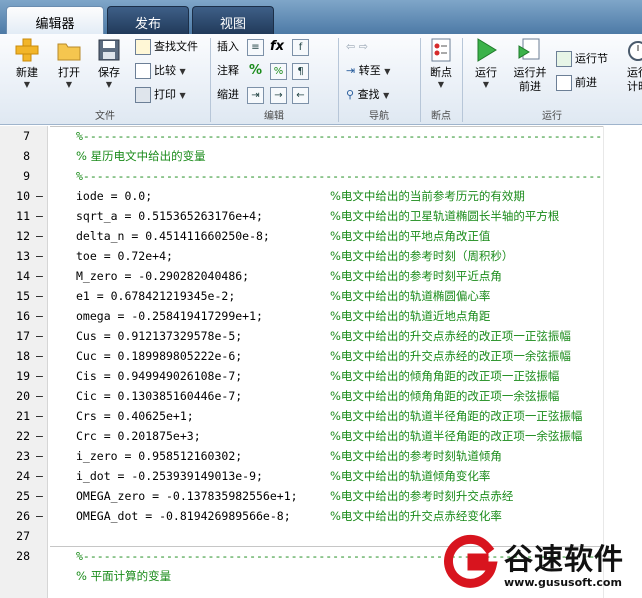 This screenshot has width=642, height=598. What do you see at coordinates (109, 72) in the screenshot?
I see `save-label: 保存` at bounding box center [109, 72].